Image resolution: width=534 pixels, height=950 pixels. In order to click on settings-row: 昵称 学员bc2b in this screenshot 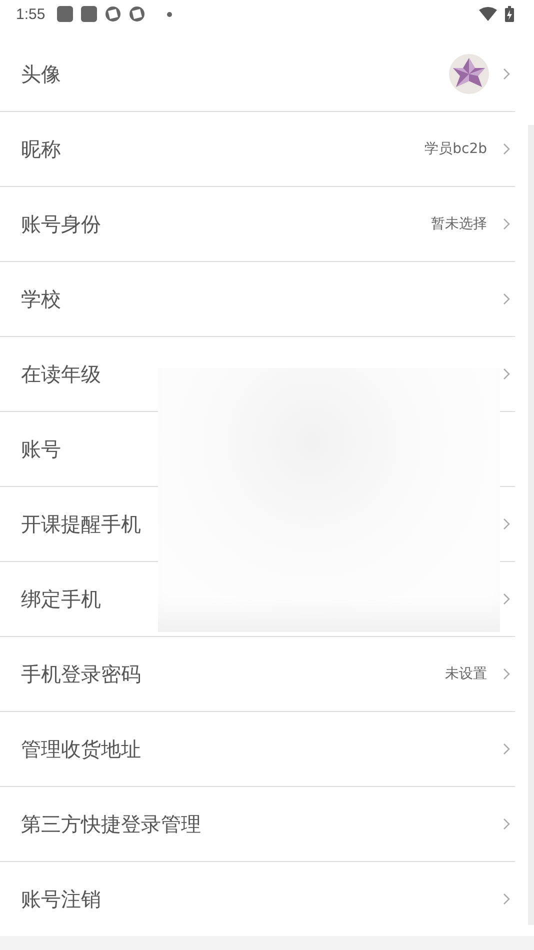, I will do `click(257, 149)`.